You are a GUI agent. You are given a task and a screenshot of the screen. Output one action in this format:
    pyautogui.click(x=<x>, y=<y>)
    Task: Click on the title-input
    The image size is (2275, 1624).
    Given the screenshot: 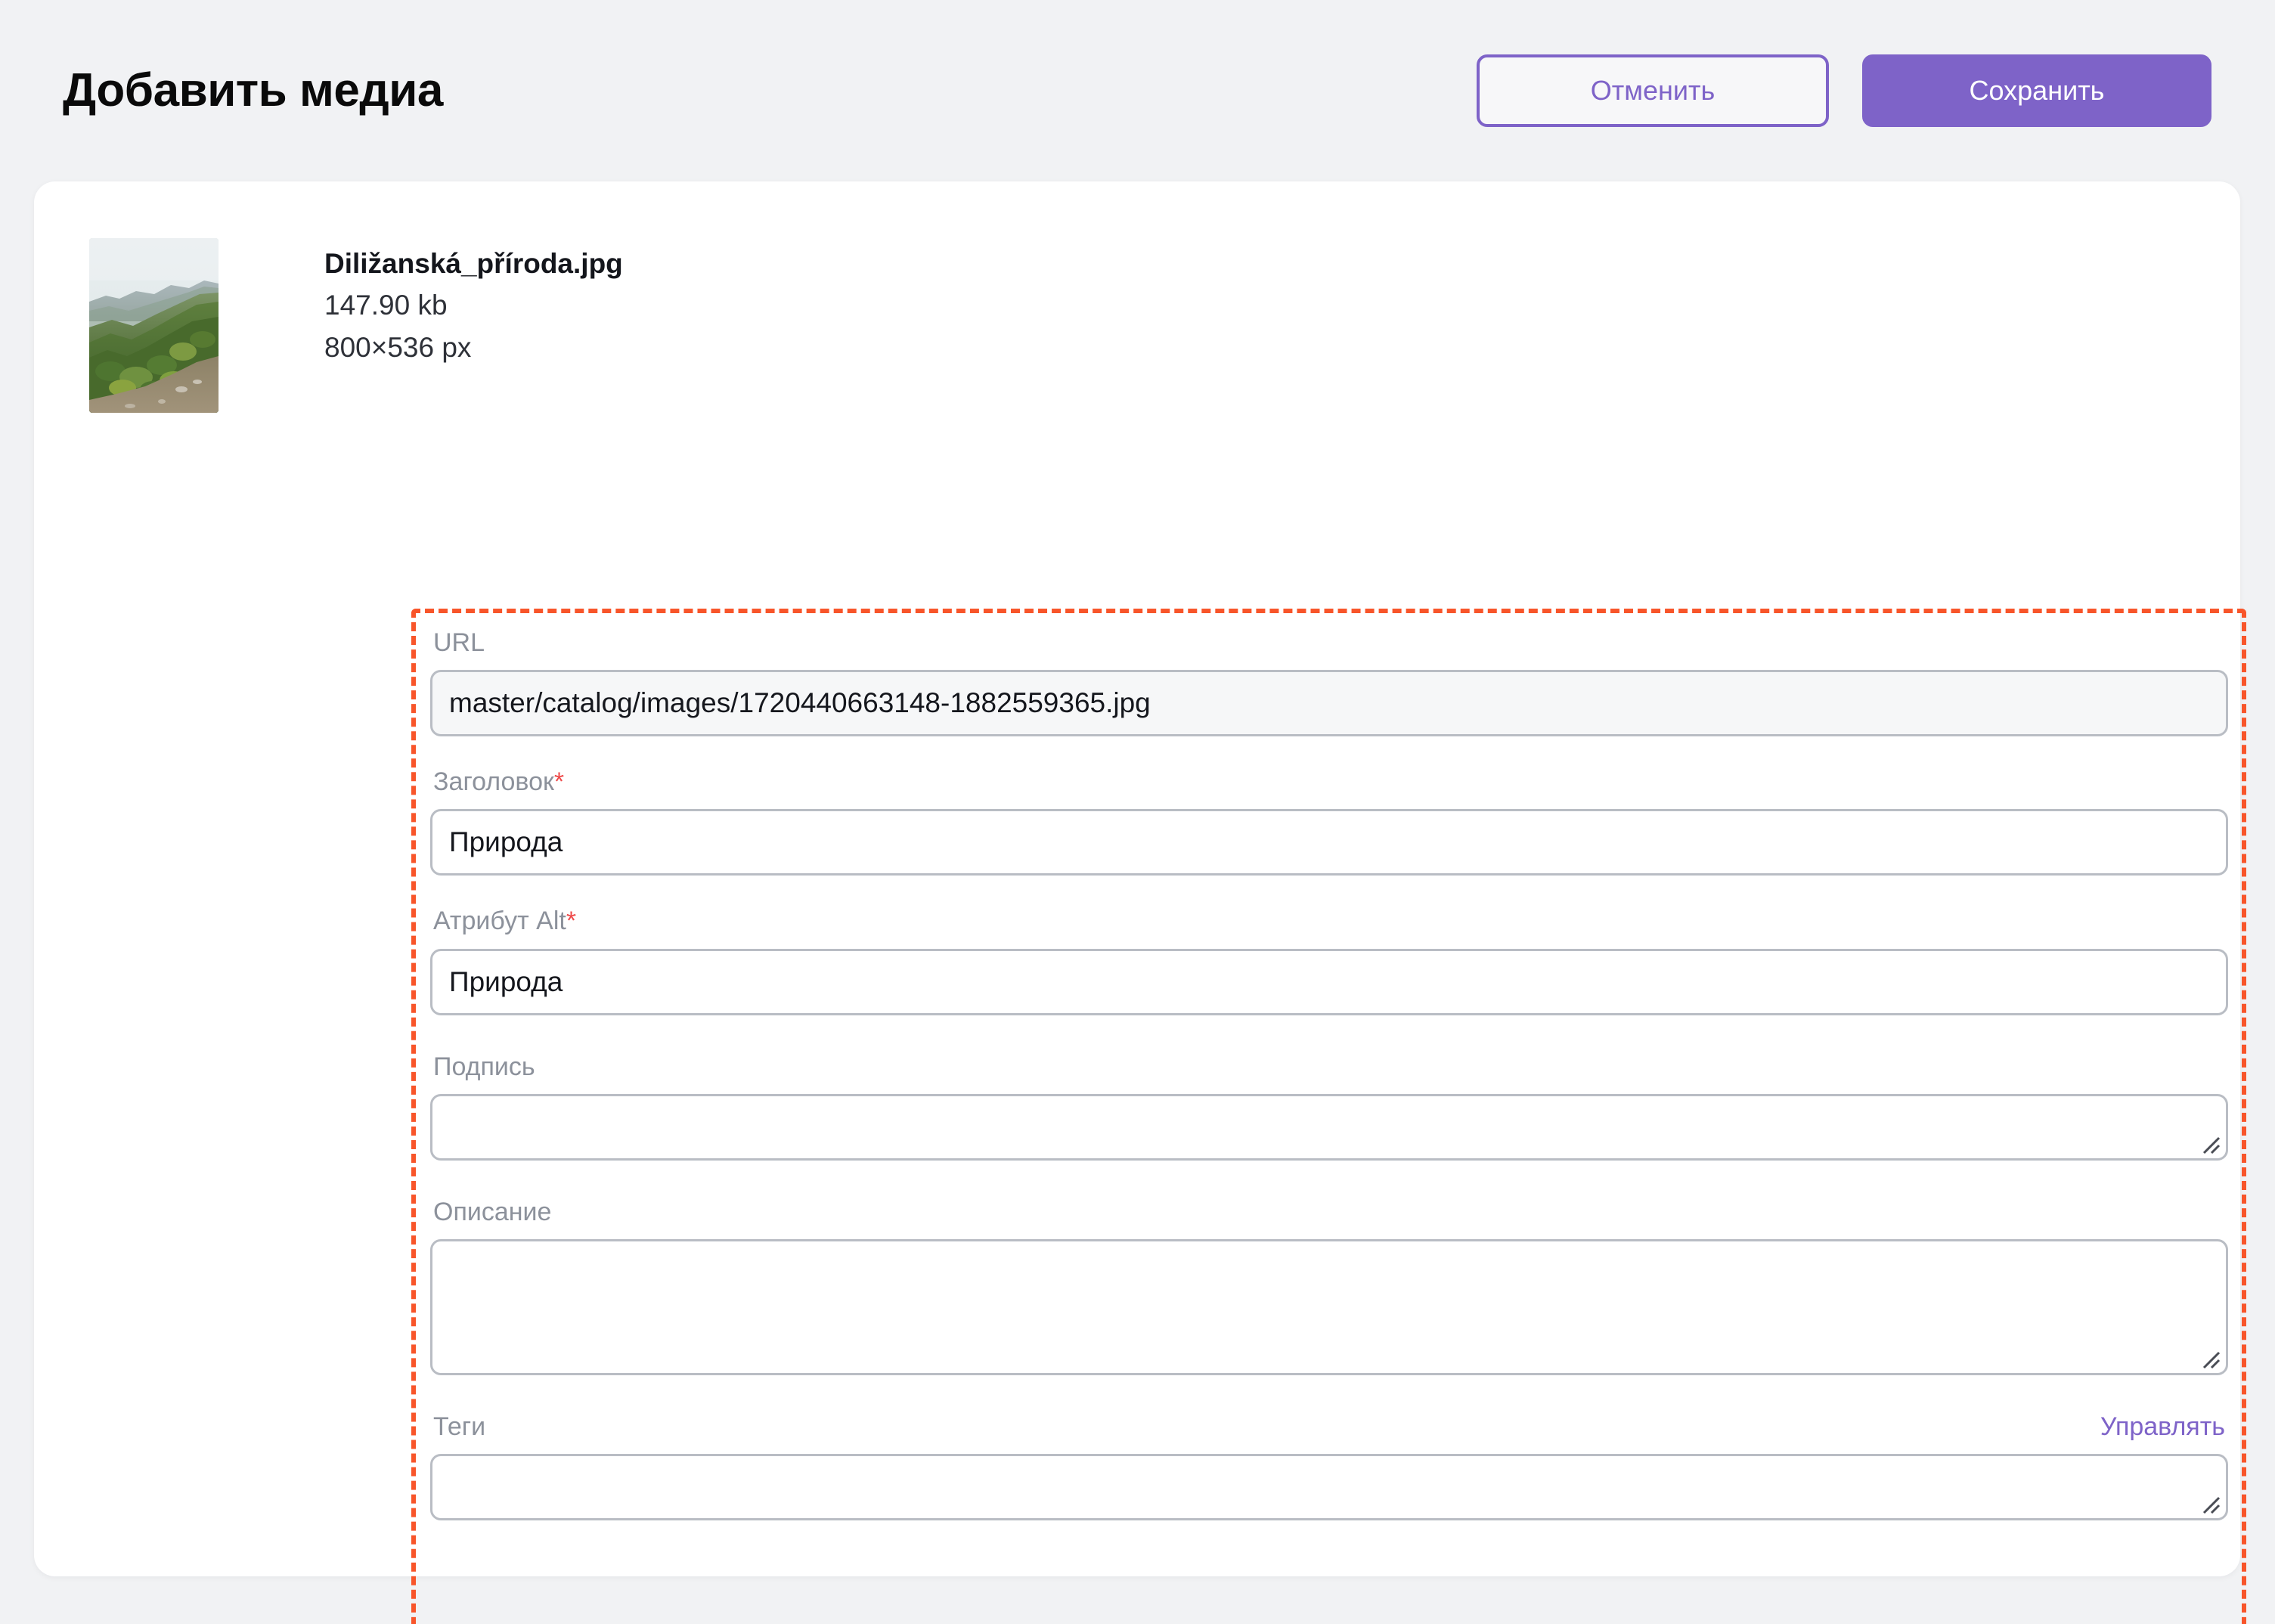 What is the action you would take?
    pyautogui.click(x=1329, y=842)
    